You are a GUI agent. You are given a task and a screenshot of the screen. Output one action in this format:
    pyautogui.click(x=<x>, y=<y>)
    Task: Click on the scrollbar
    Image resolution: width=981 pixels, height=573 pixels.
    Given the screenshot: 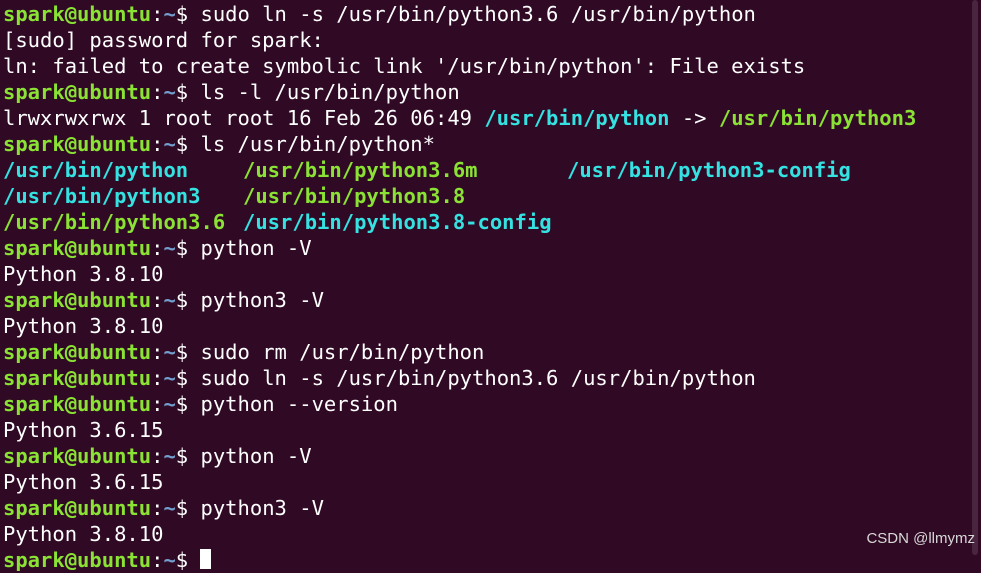 What is the action you would take?
    pyautogui.click(x=975, y=277)
    